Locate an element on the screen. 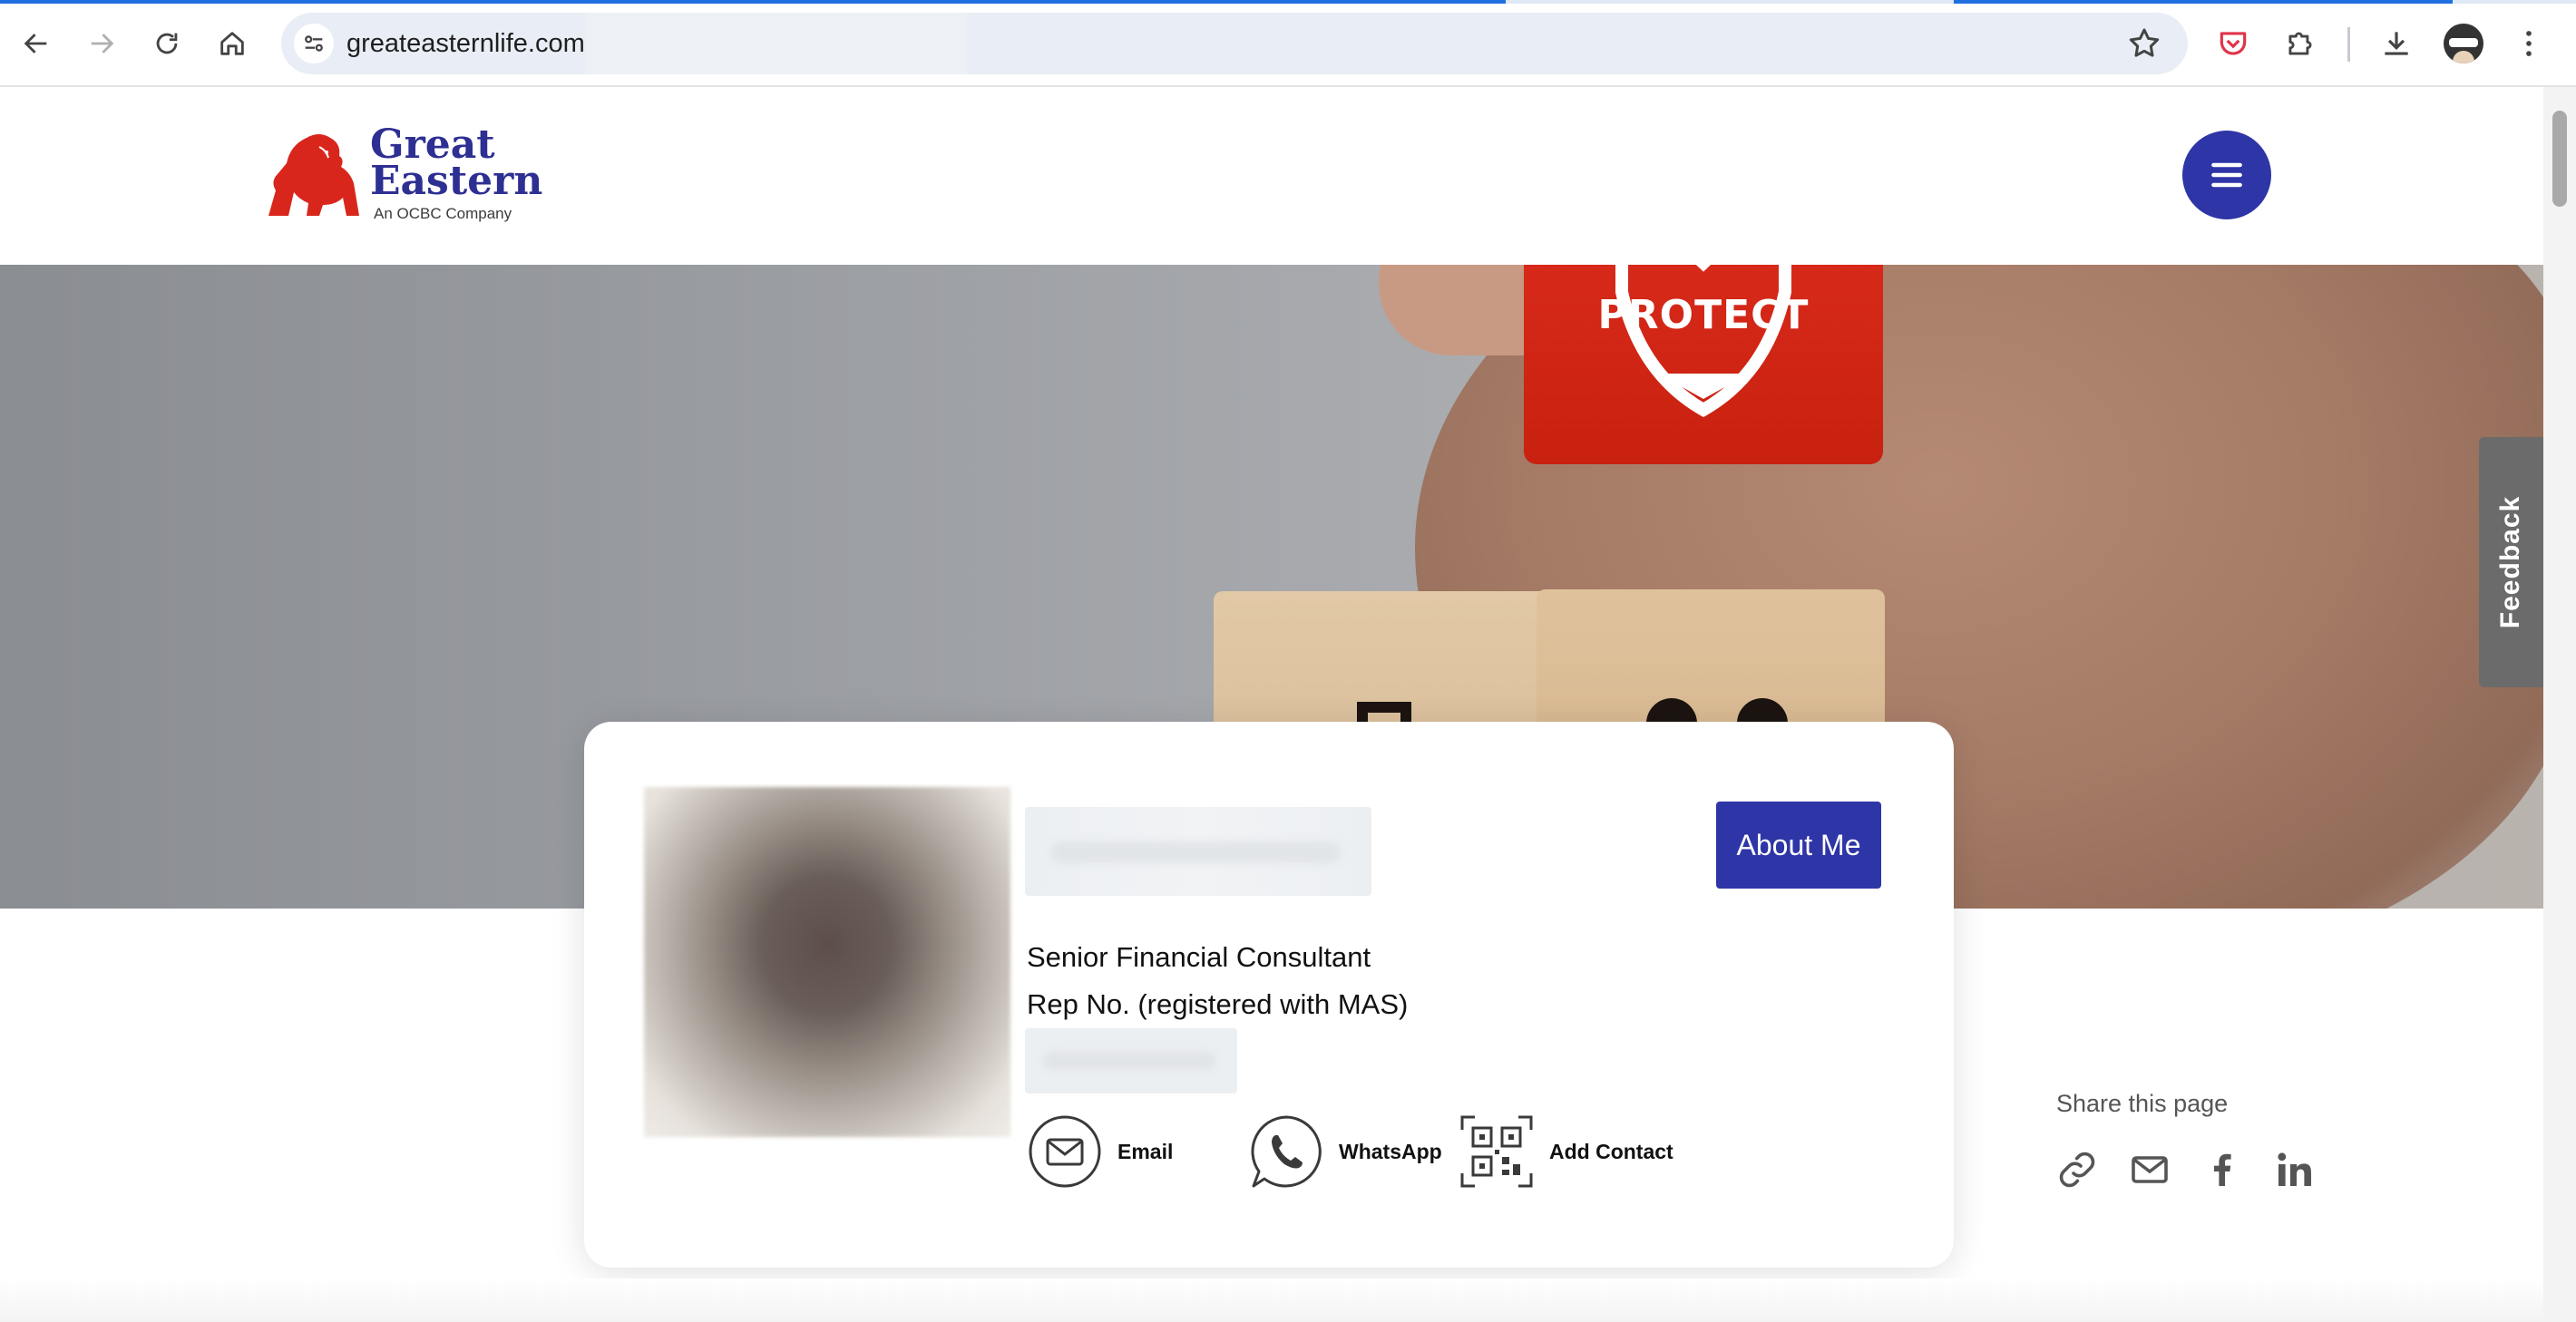 This screenshot has height=1322, width=2576. bookmark-star-icon is located at coordinates (2144, 43).